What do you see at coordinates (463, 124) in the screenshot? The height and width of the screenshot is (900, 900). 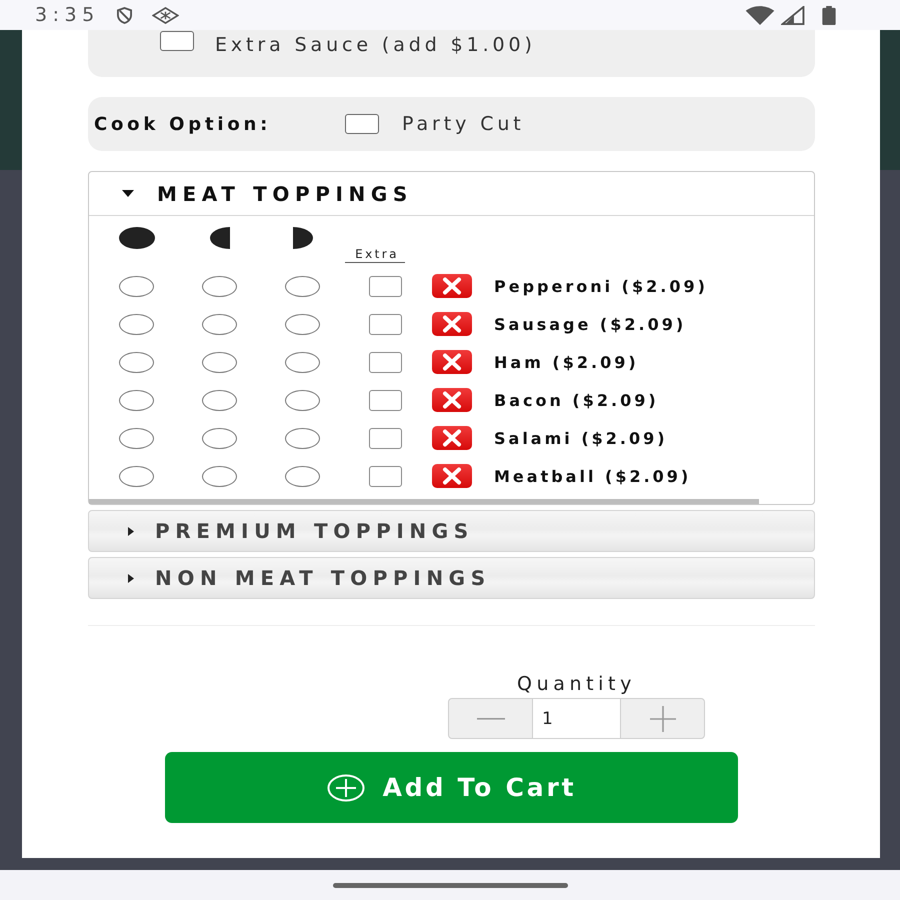 I see `checkbox-label: Party Cut` at bounding box center [463, 124].